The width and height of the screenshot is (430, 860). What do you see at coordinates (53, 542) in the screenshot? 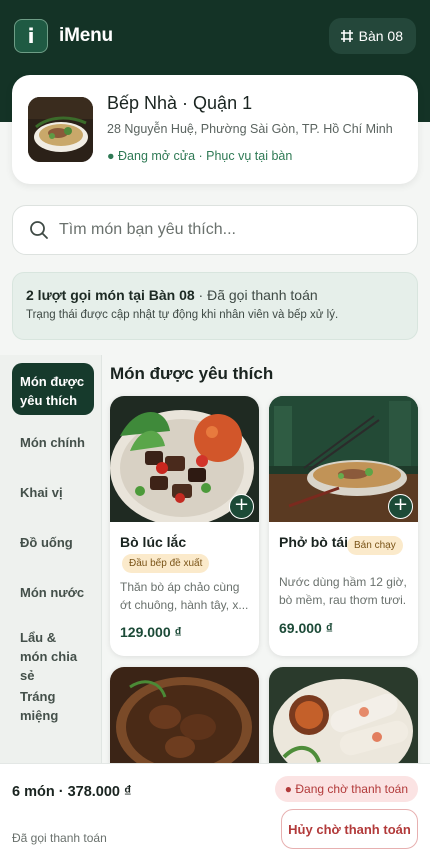
I see `category-drinks: Đồ uống` at bounding box center [53, 542].